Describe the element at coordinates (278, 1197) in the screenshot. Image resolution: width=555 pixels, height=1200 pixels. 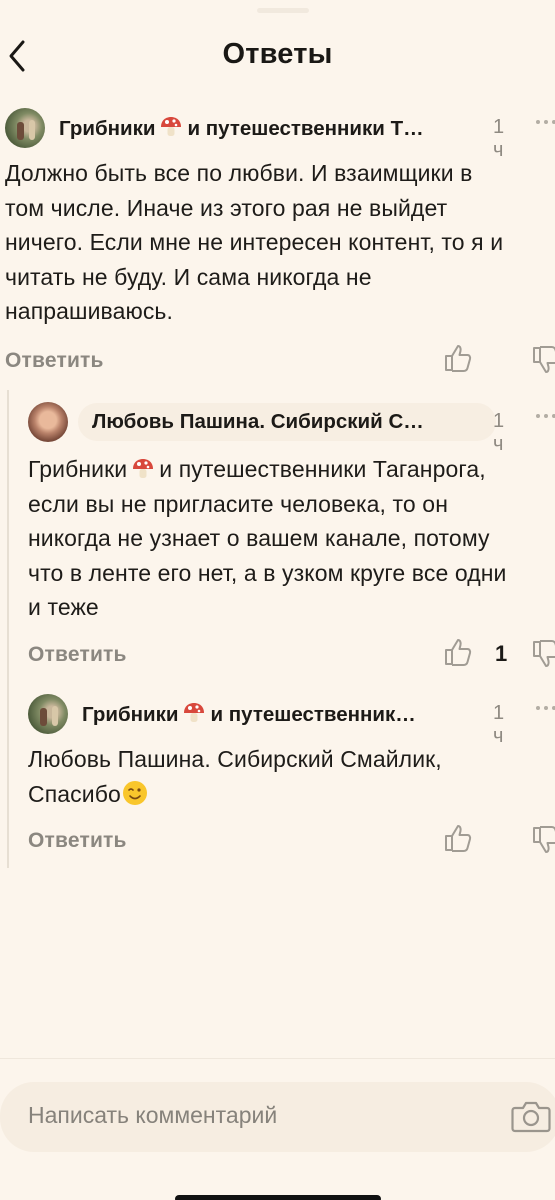
I see `home-indicator` at that location.